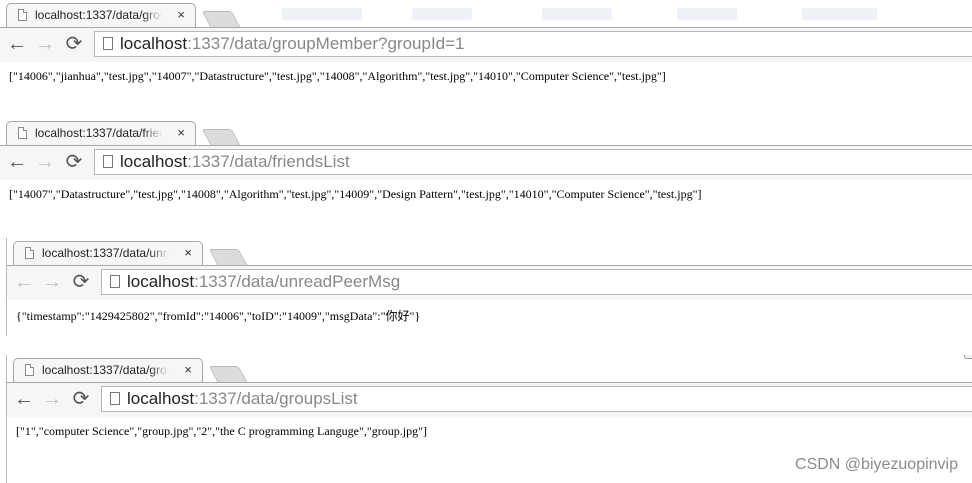 Image resolution: width=972 pixels, height=483 pixels. What do you see at coordinates (268, 161) in the screenshot?
I see `url-path: :1337/data/friendsList` at bounding box center [268, 161].